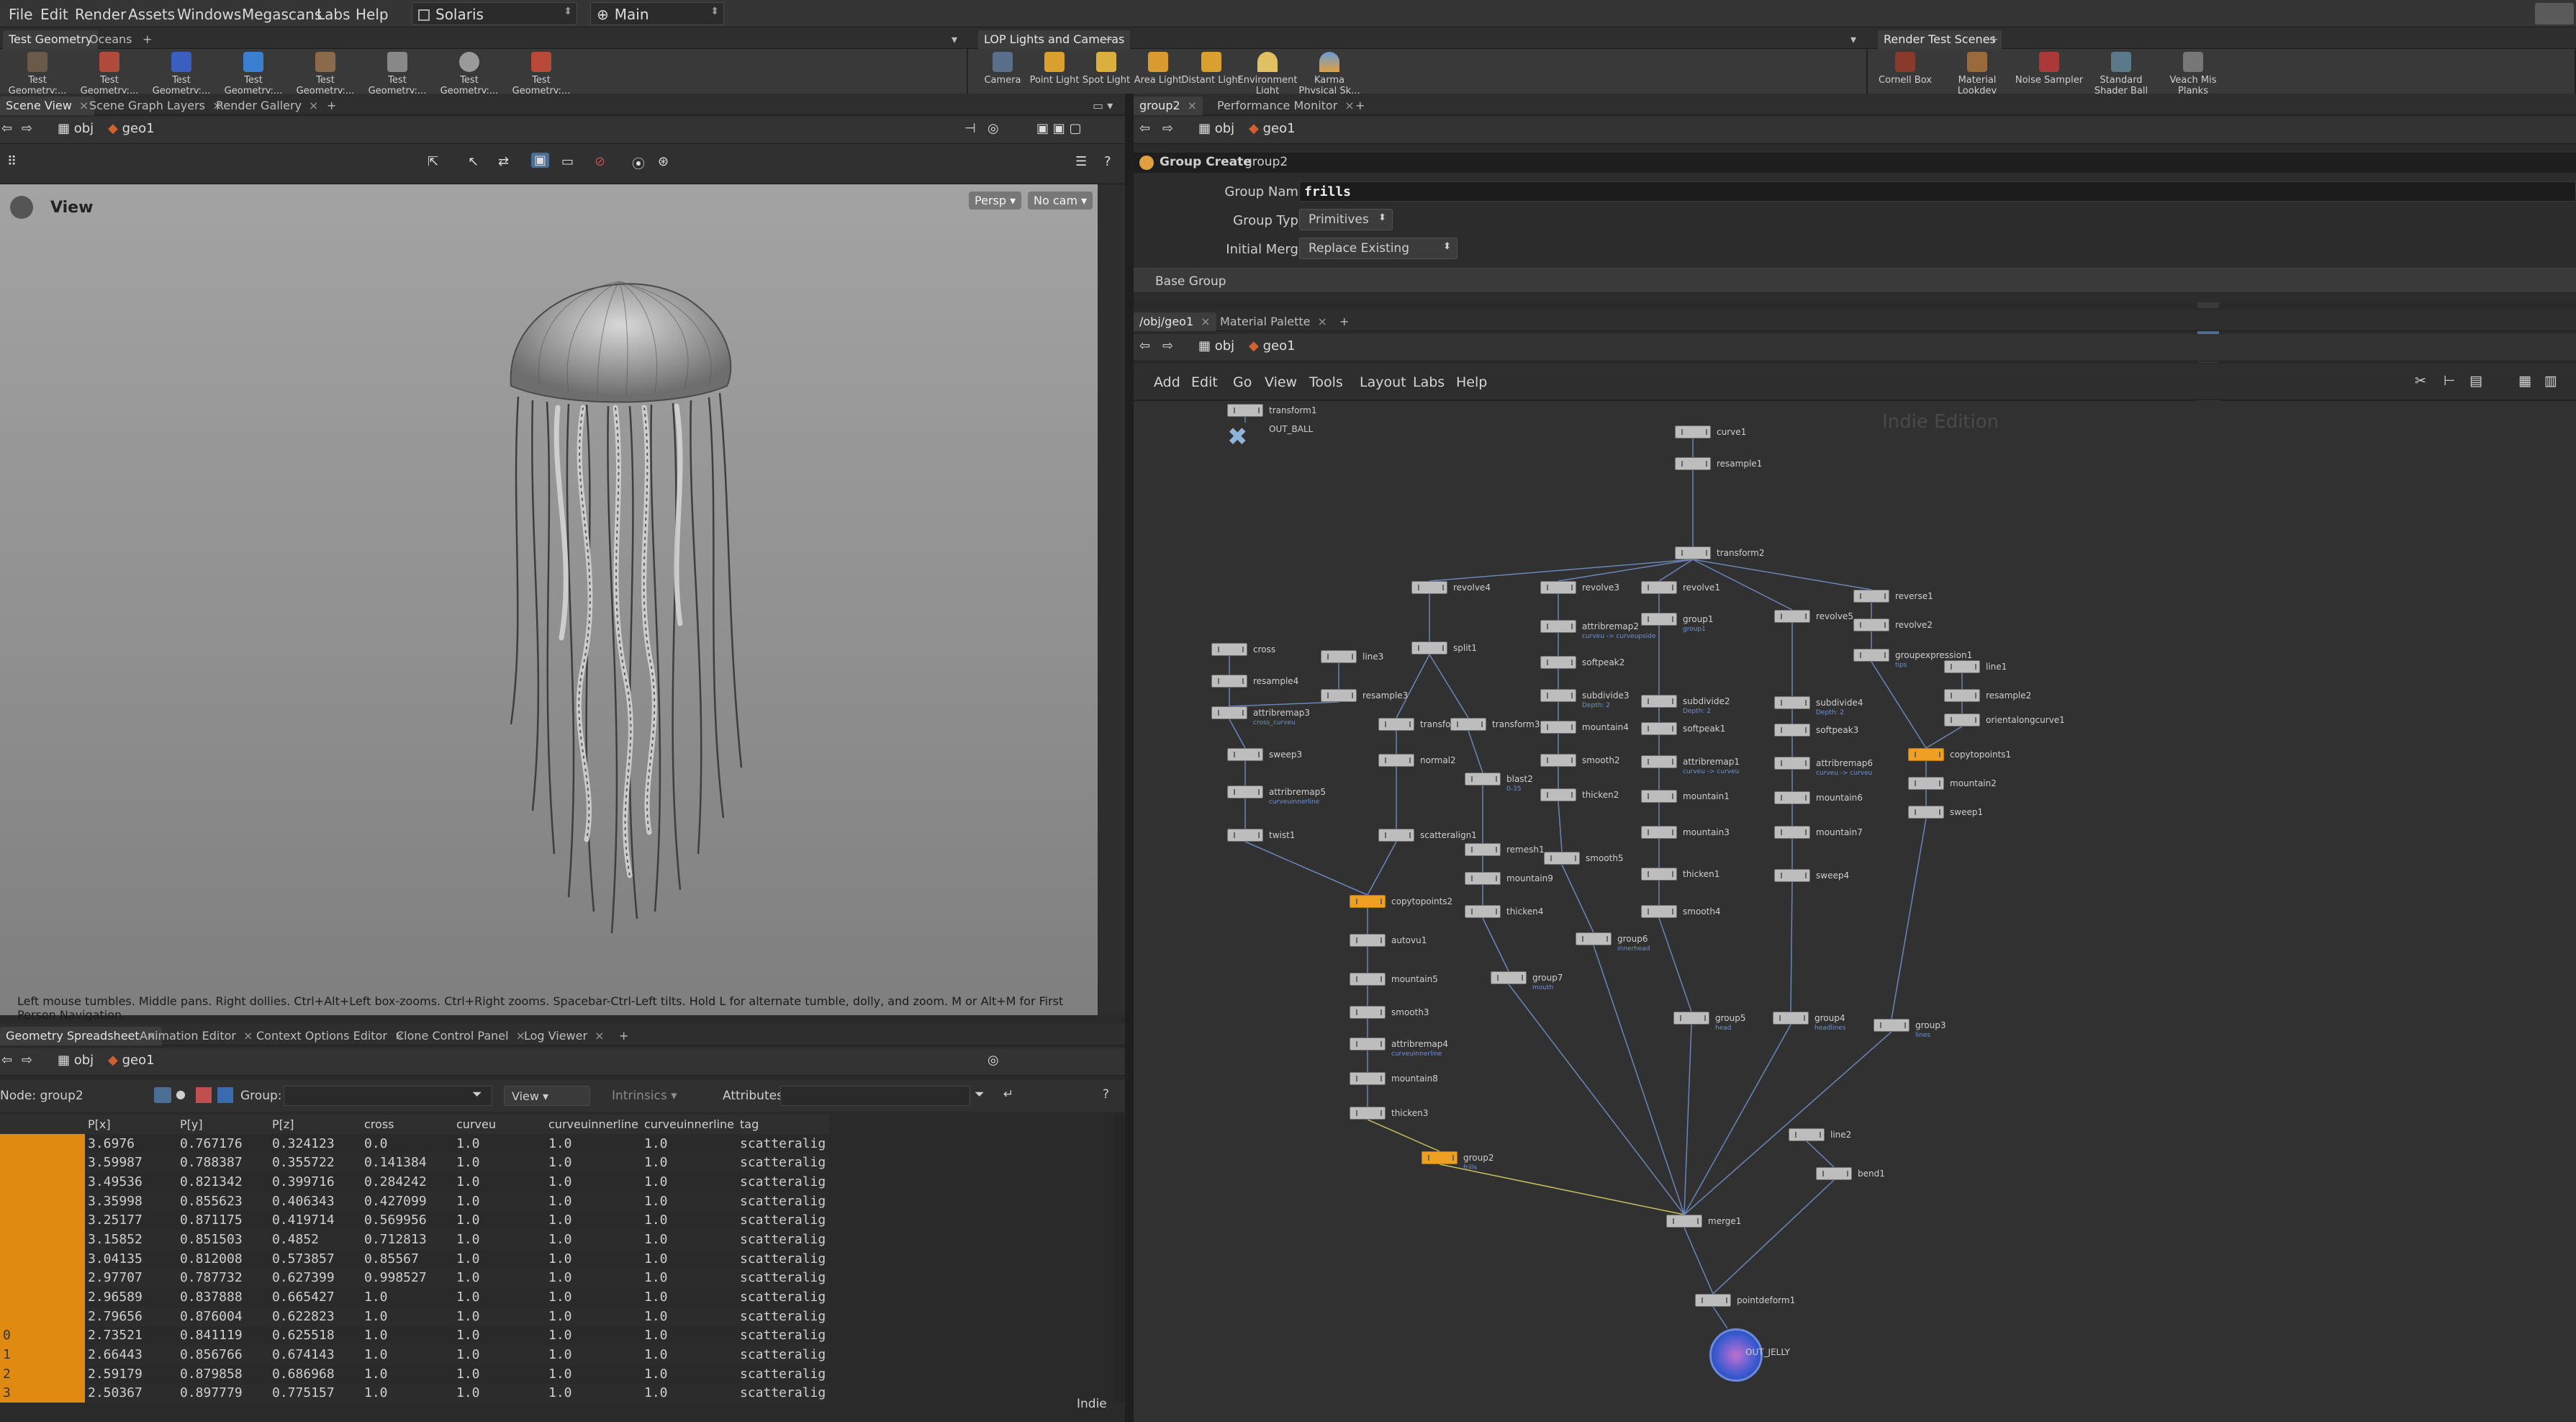  Describe the element at coordinates (1058, 128) in the screenshot. I see `snapshot-icon: ▣ ▣ ▢` at that location.